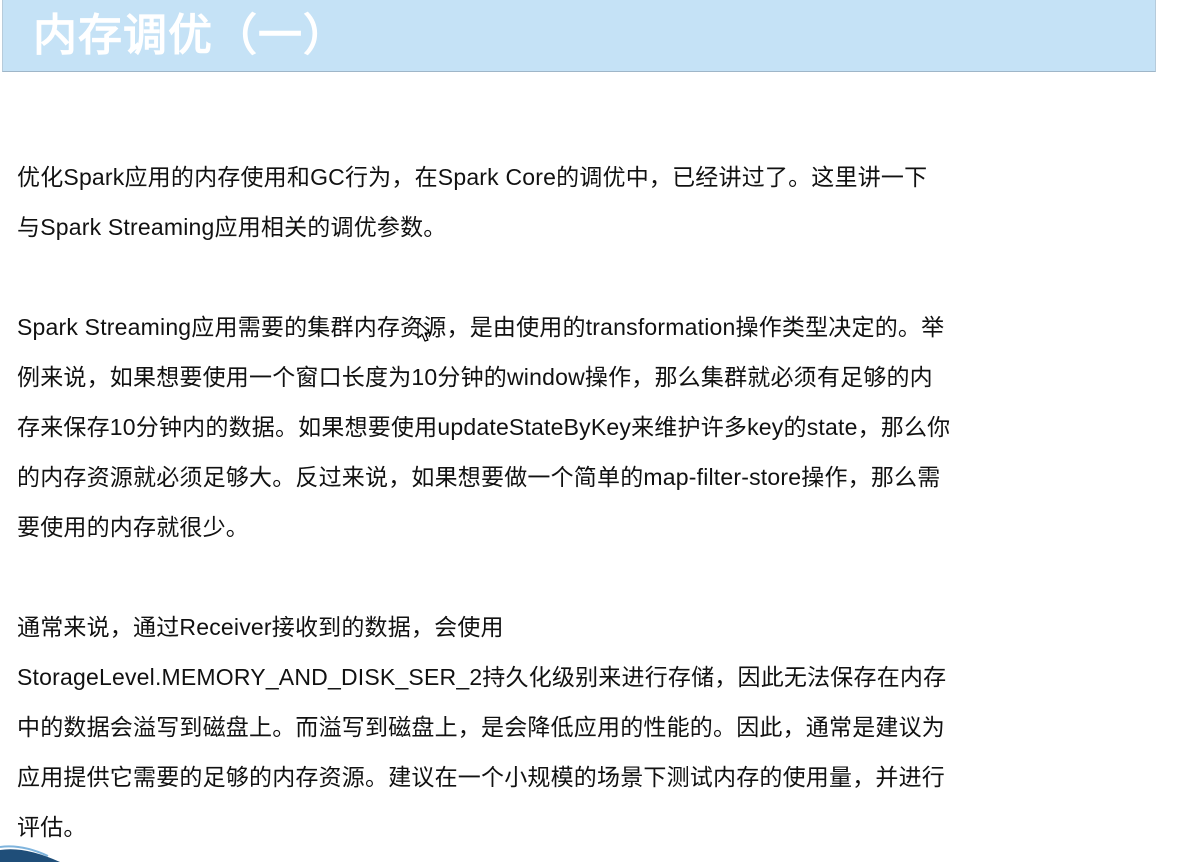 This screenshot has width=1178, height=862. What do you see at coordinates (481, 777) in the screenshot?
I see `paragraph-line: 应用提供它需要的足够的内存资源。建议在一个小规模的场景下测试内存的使用量，并进行` at bounding box center [481, 777].